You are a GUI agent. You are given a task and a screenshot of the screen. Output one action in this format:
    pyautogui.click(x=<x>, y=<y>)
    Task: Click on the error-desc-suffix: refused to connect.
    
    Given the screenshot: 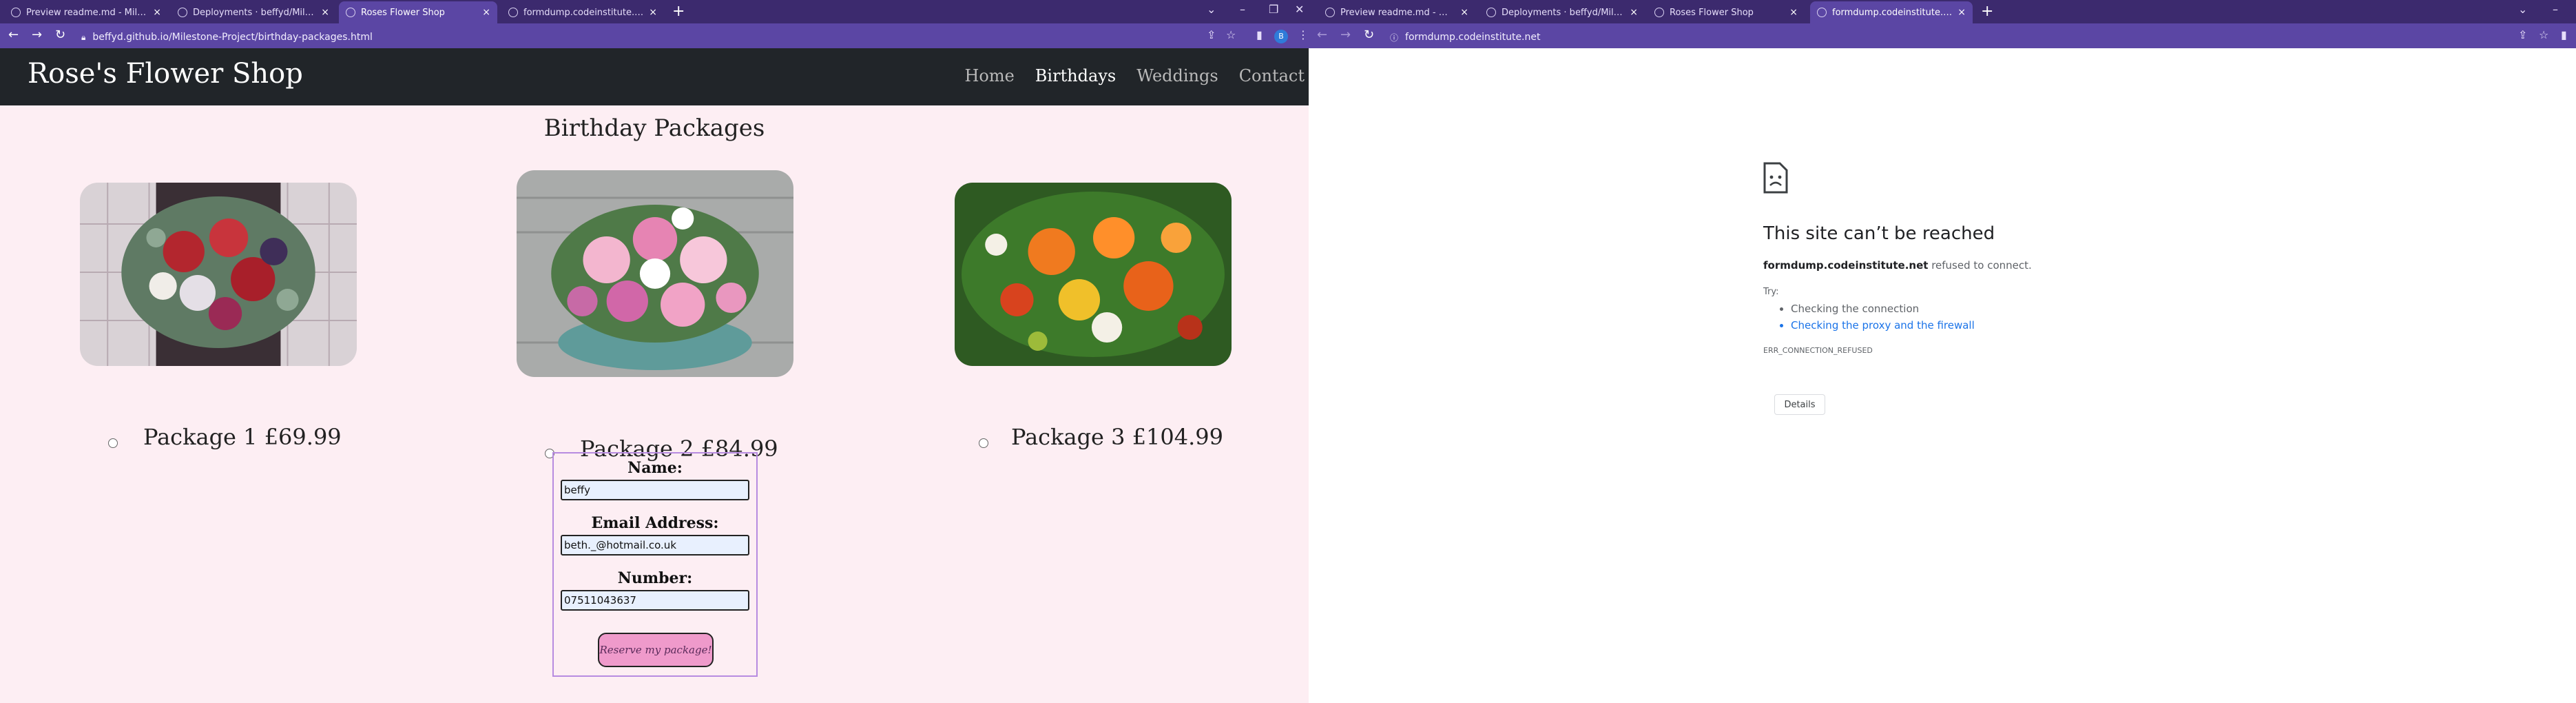 What is the action you would take?
    pyautogui.click(x=1980, y=265)
    